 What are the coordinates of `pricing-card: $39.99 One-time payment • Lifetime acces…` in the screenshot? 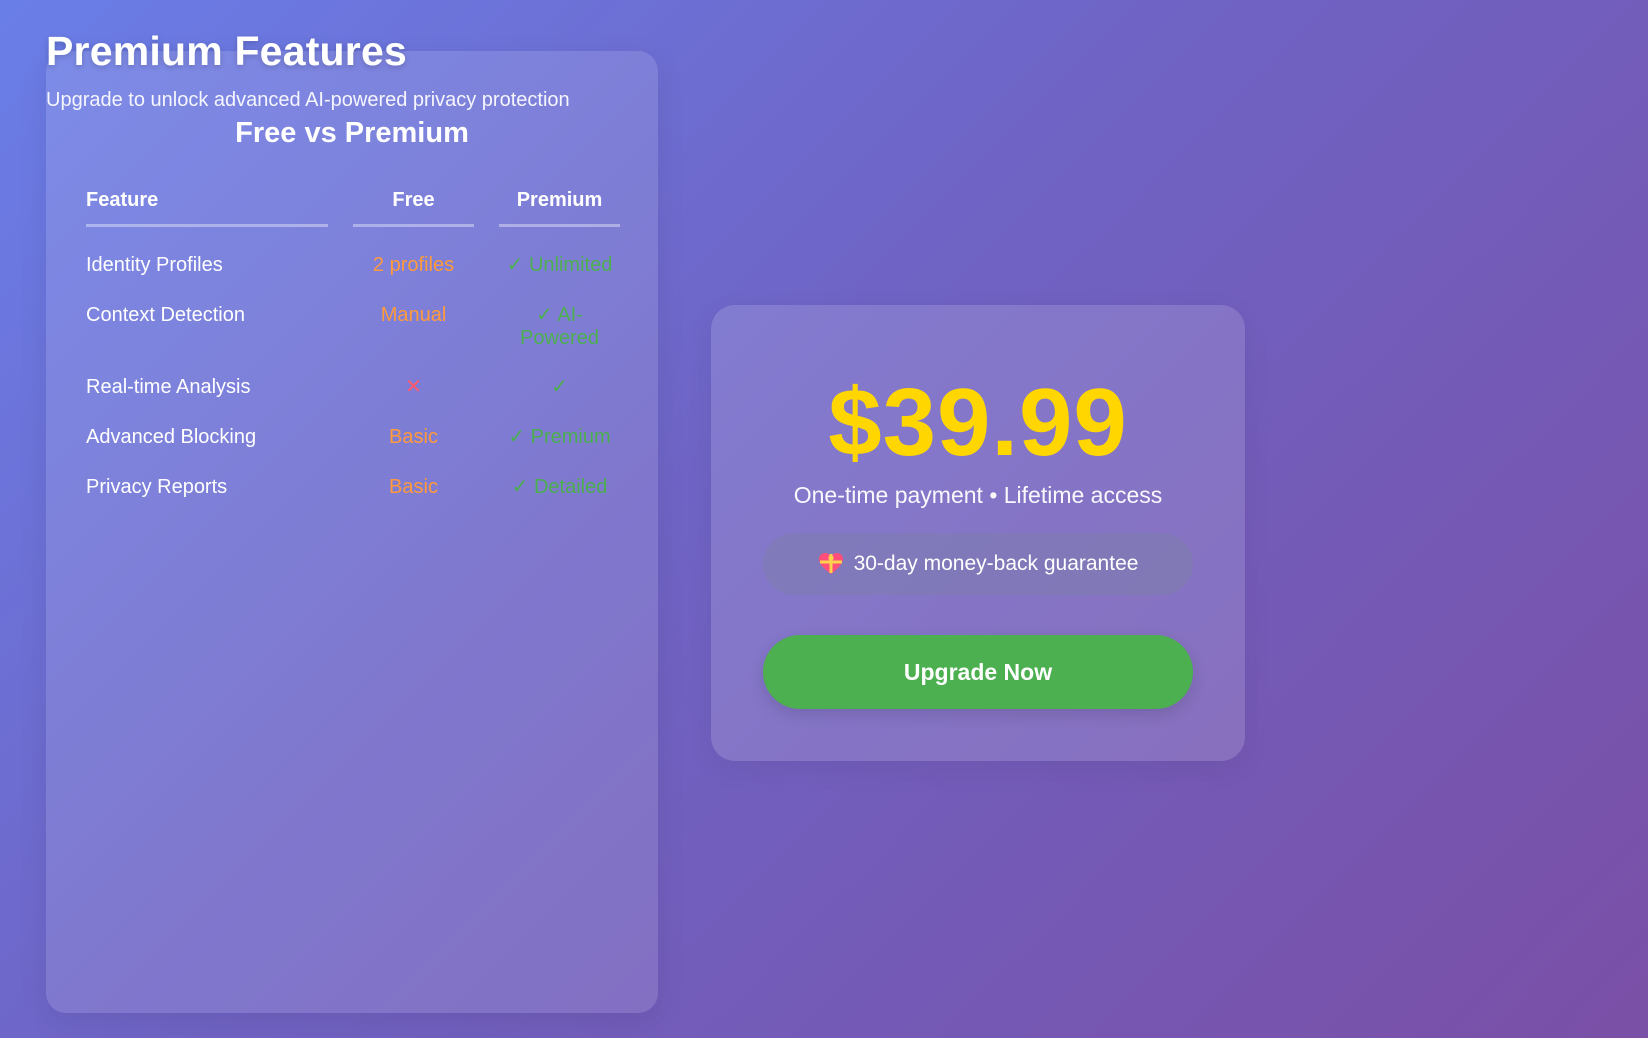 It's located at (978, 533).